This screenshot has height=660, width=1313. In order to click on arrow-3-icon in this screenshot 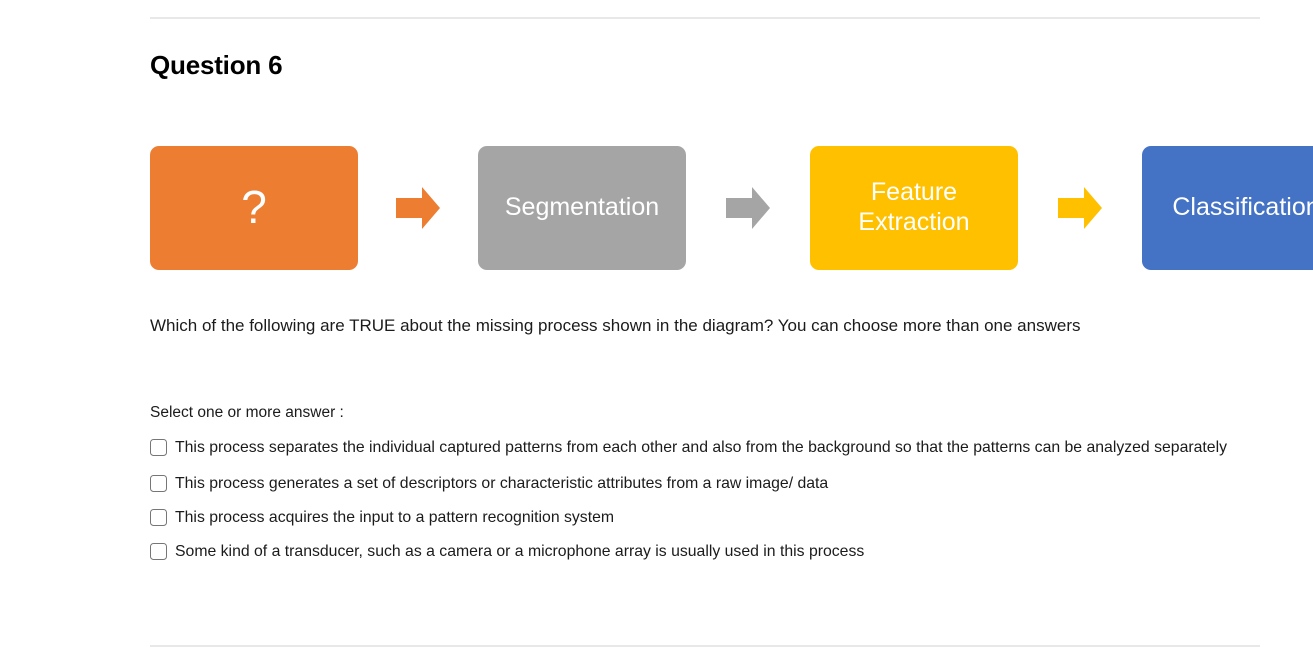, I will do `click(1080, 208)`.